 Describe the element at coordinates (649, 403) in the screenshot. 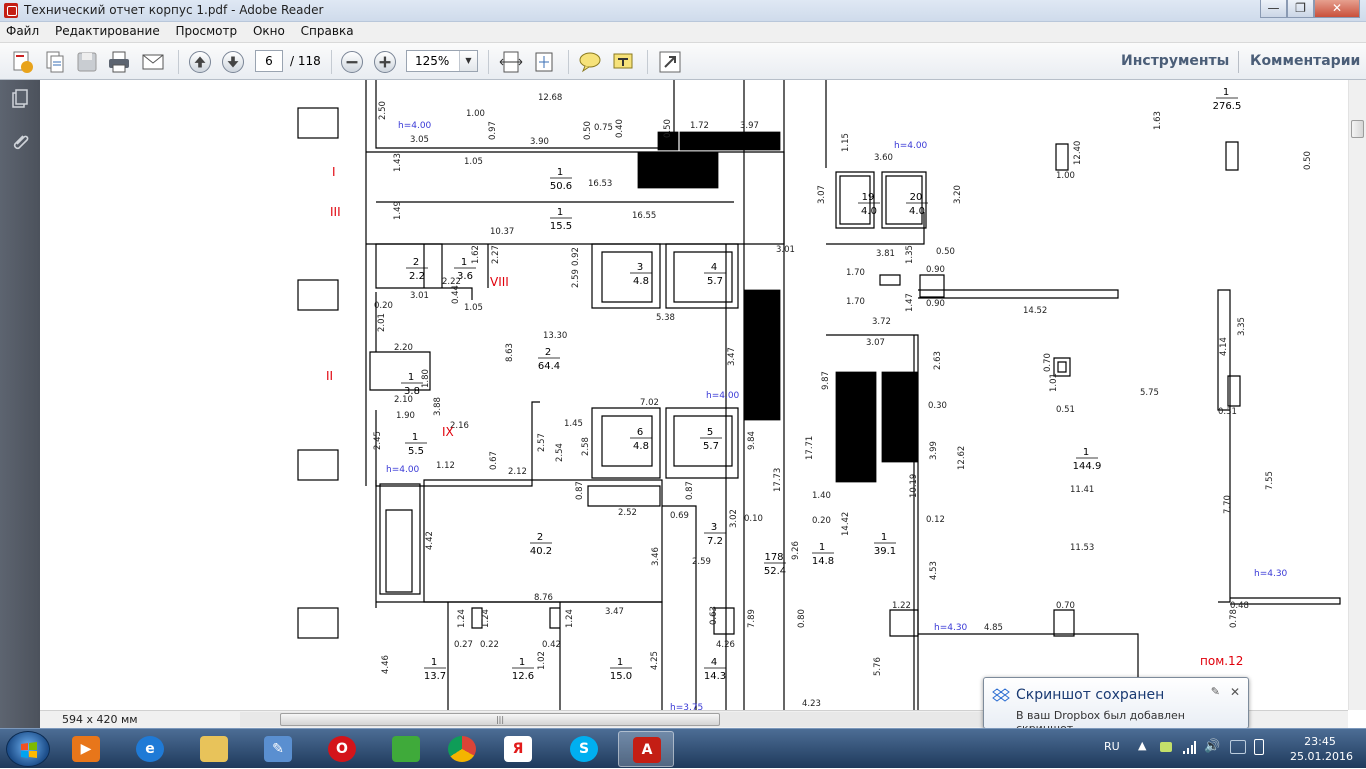

I see `dimension-label: 7.02` at that location.